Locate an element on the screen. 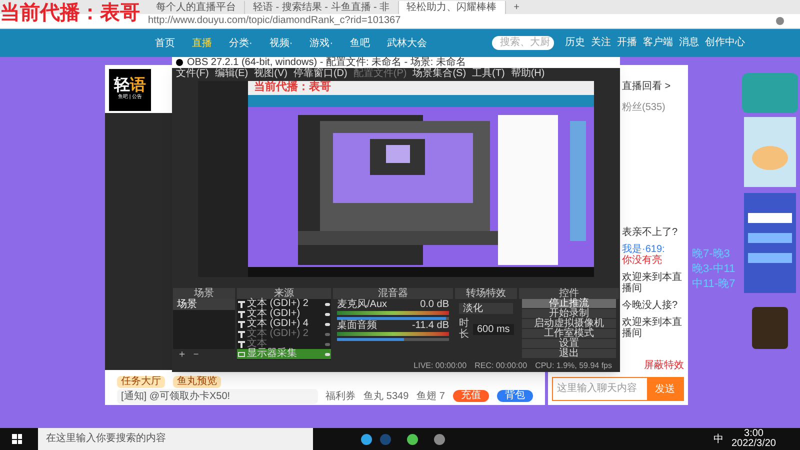  status-text: REC: 00:00:00 is located at coordinates (501, 366).